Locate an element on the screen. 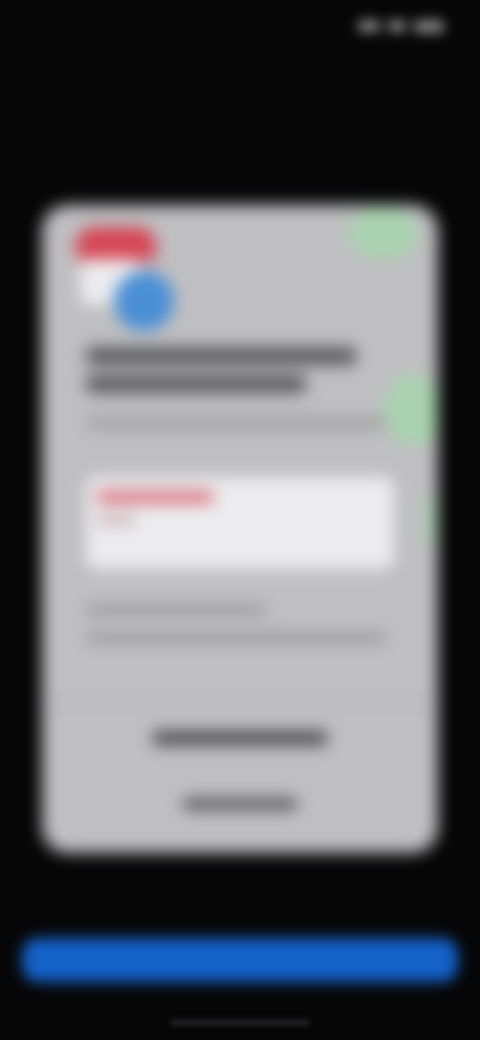 The height and width of the screenshot is (1040, 480). signal-icon is located at coordinates (369, 26).